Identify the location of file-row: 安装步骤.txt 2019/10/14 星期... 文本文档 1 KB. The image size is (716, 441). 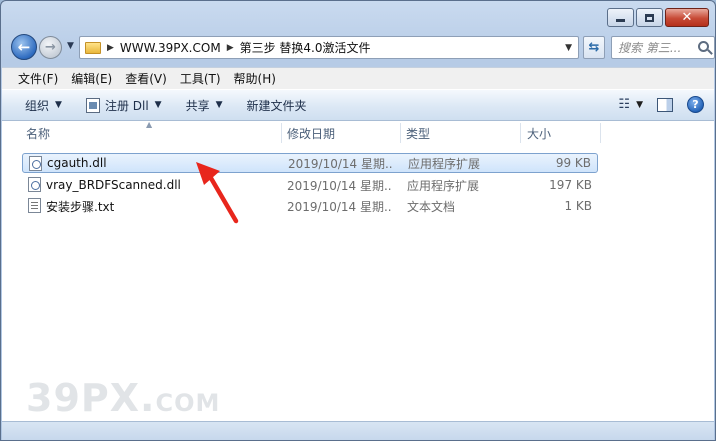
(310, 206).